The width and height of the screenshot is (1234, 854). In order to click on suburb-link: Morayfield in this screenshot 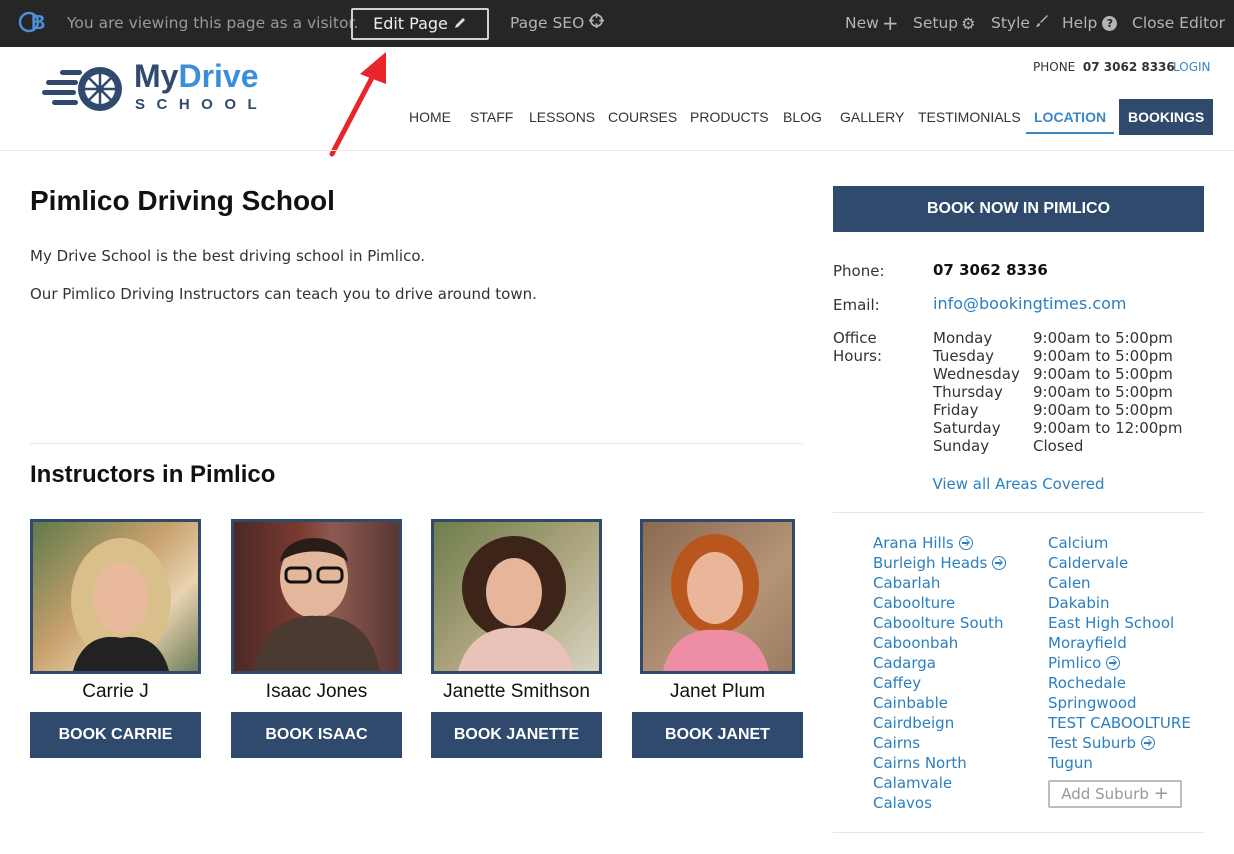, I will do `click(1119, 643)`.